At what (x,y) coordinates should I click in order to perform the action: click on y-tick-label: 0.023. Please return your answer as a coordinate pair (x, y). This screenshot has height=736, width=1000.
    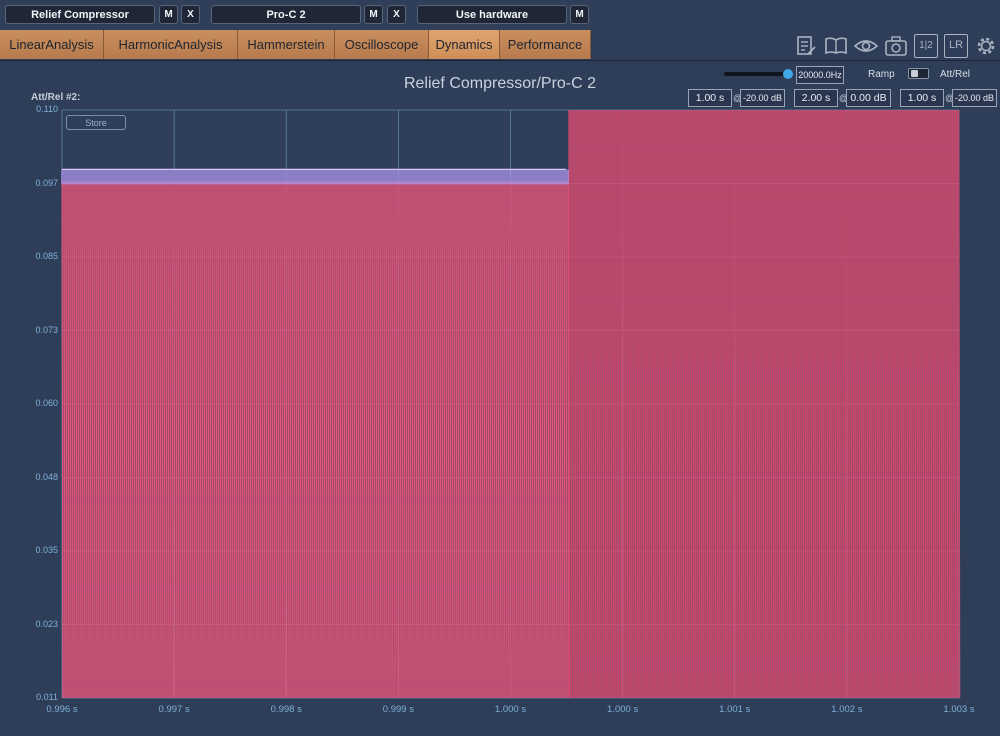
    Looking at the image, I should click on (46, 623).